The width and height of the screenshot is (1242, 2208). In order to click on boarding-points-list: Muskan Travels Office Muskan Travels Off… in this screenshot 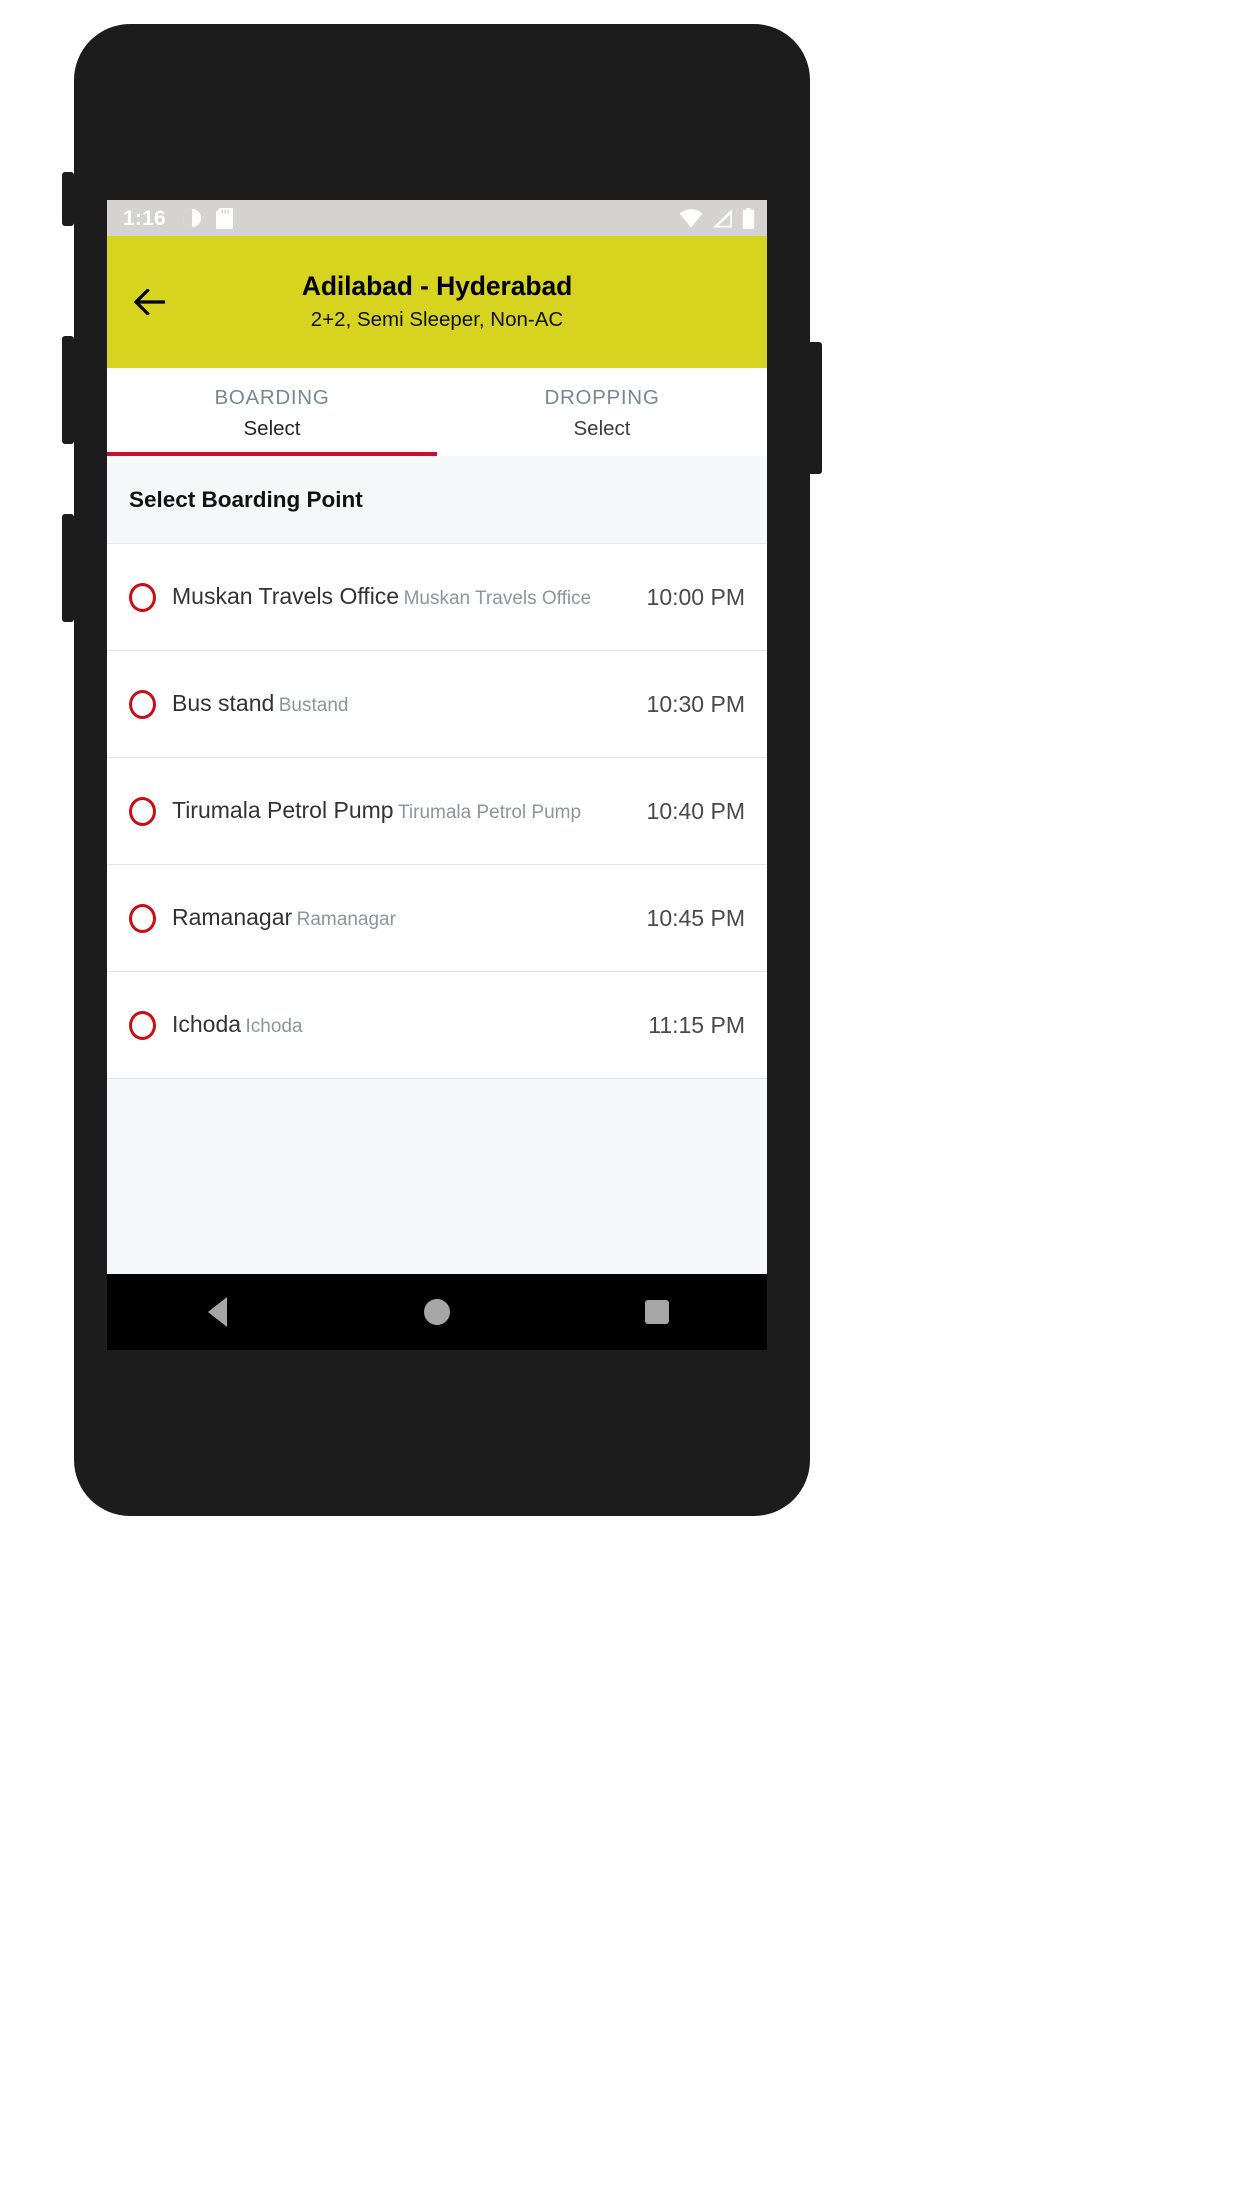, I will do `click(437, 811)`.